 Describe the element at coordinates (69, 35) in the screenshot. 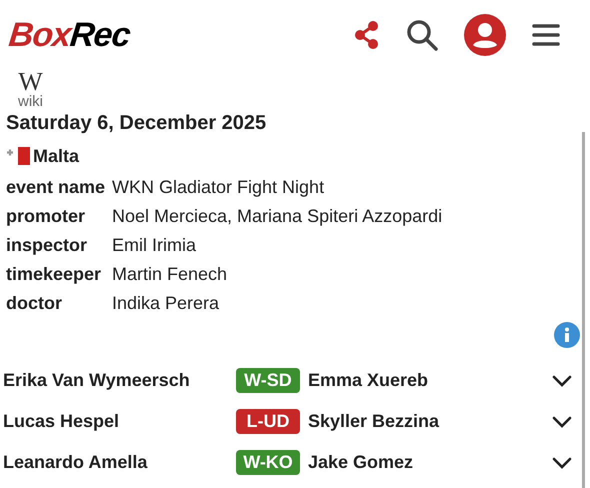

I see `brand-logo: BoxRec` at that location.